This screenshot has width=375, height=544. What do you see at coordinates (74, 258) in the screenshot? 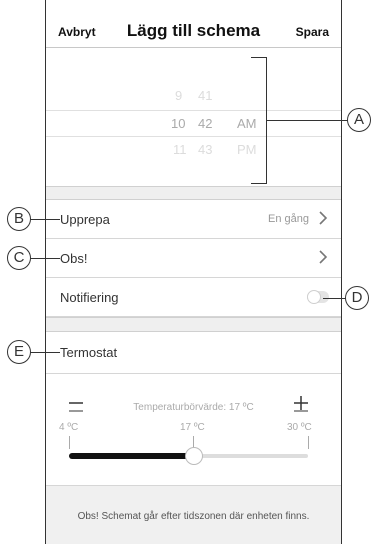
I see `note-label: Obs!` at bounding box center [74, 258].